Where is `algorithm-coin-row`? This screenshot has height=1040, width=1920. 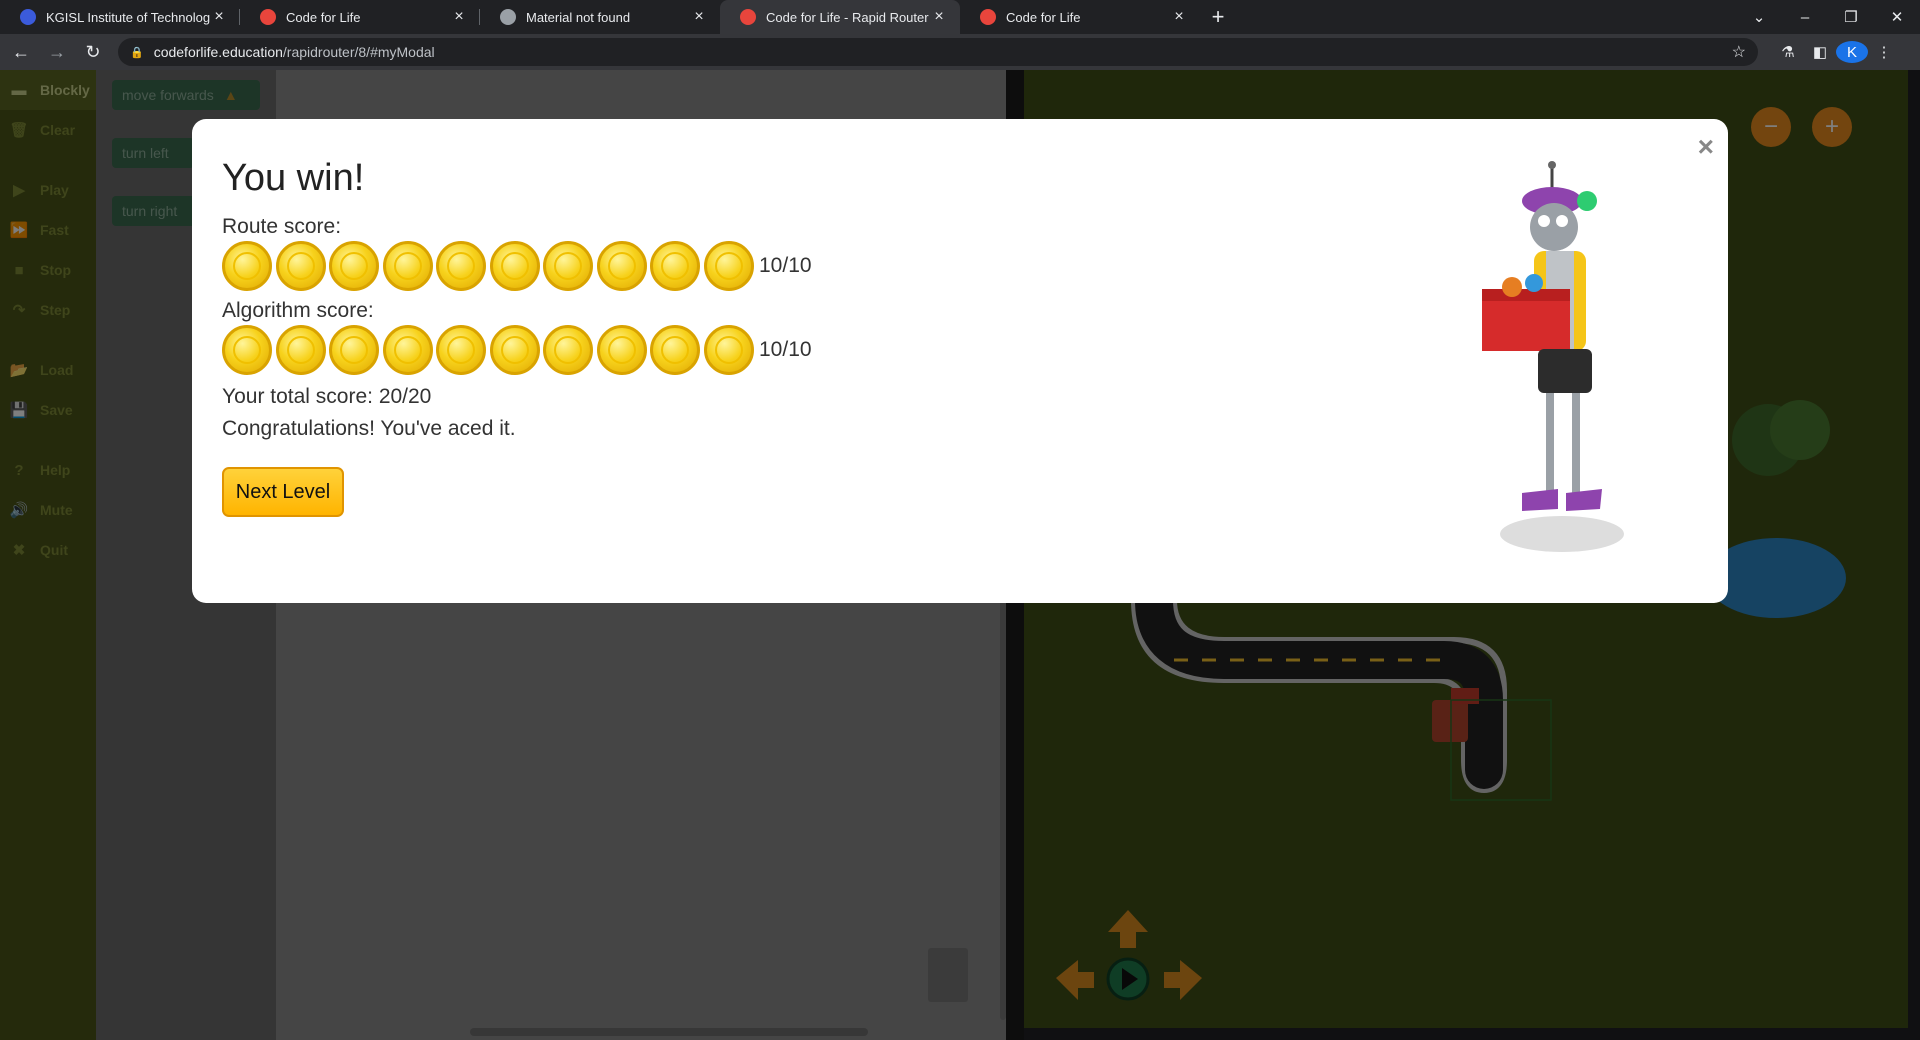 algorithm-coin-row is located at coordinates (489, 350).